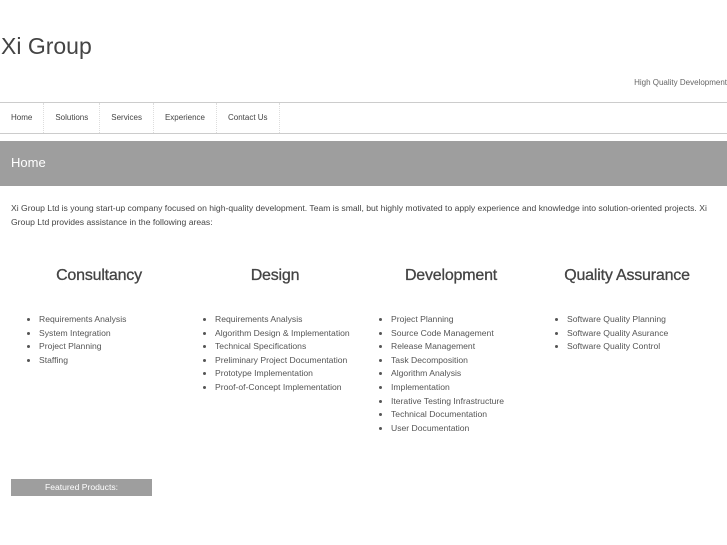 The height and width of the screenshot is (545, 727). Describe the element at coordinates (465, 361) in the screenshot. I see `list-item: Task Decomposition` at that location.